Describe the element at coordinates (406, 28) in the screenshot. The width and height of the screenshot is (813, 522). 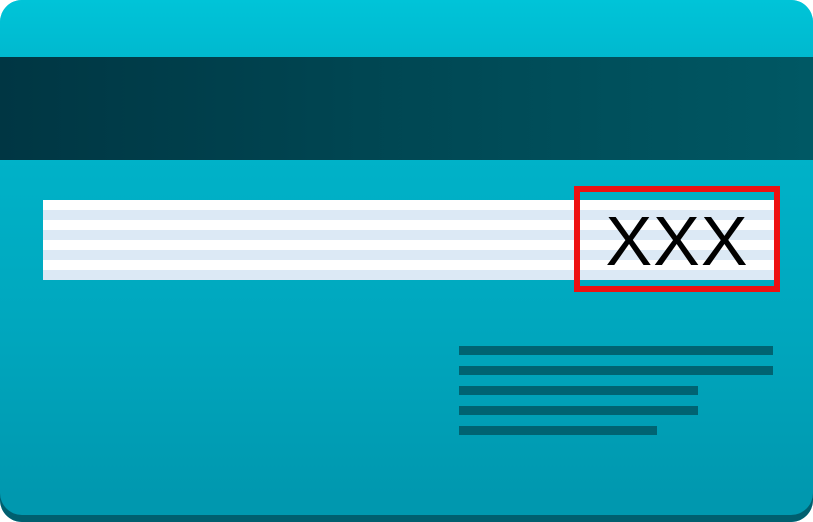
I see `card-top-edge` at that location.